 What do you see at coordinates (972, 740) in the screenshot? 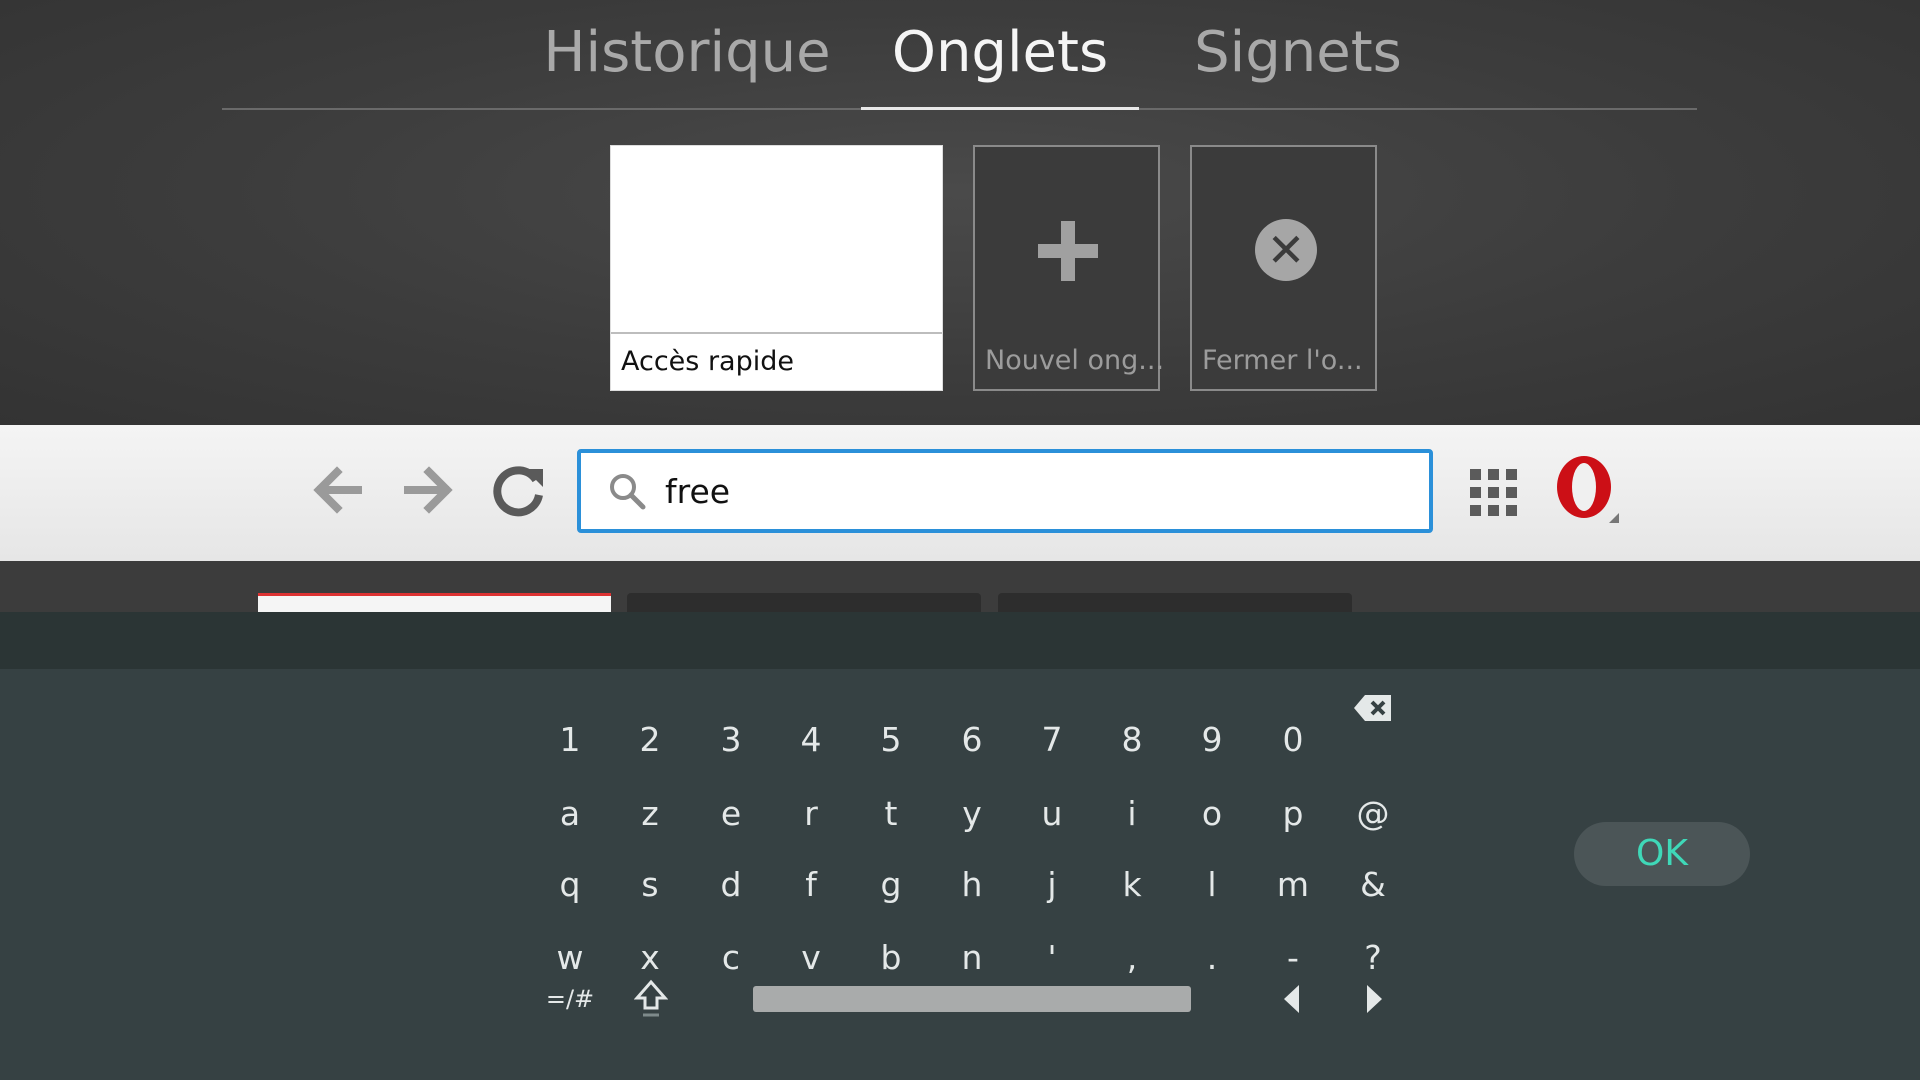
I see `key-5: 6` at bounding box center [972, 740].